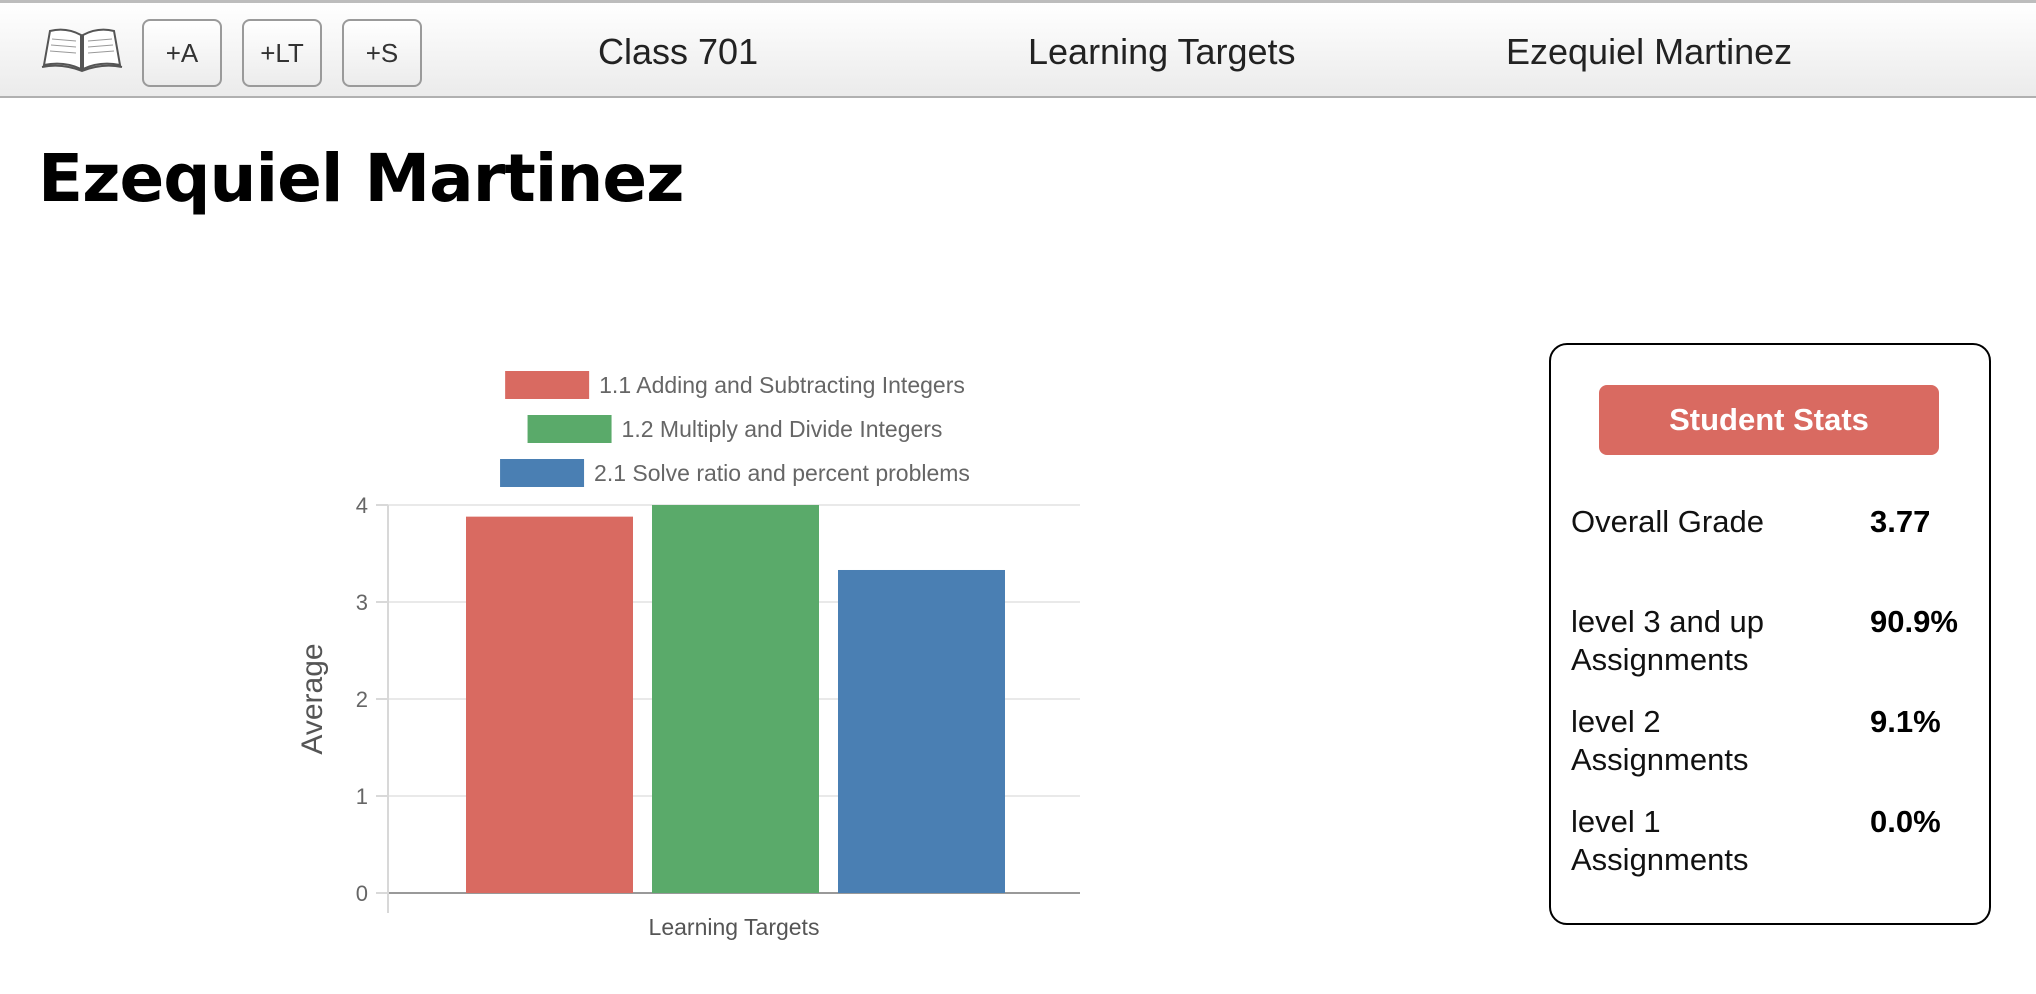 The image size is (2036, 994). Describe the element at coordinates (1905, 821) in the screenshot. I see `stat-value: 0.0%` at that location.